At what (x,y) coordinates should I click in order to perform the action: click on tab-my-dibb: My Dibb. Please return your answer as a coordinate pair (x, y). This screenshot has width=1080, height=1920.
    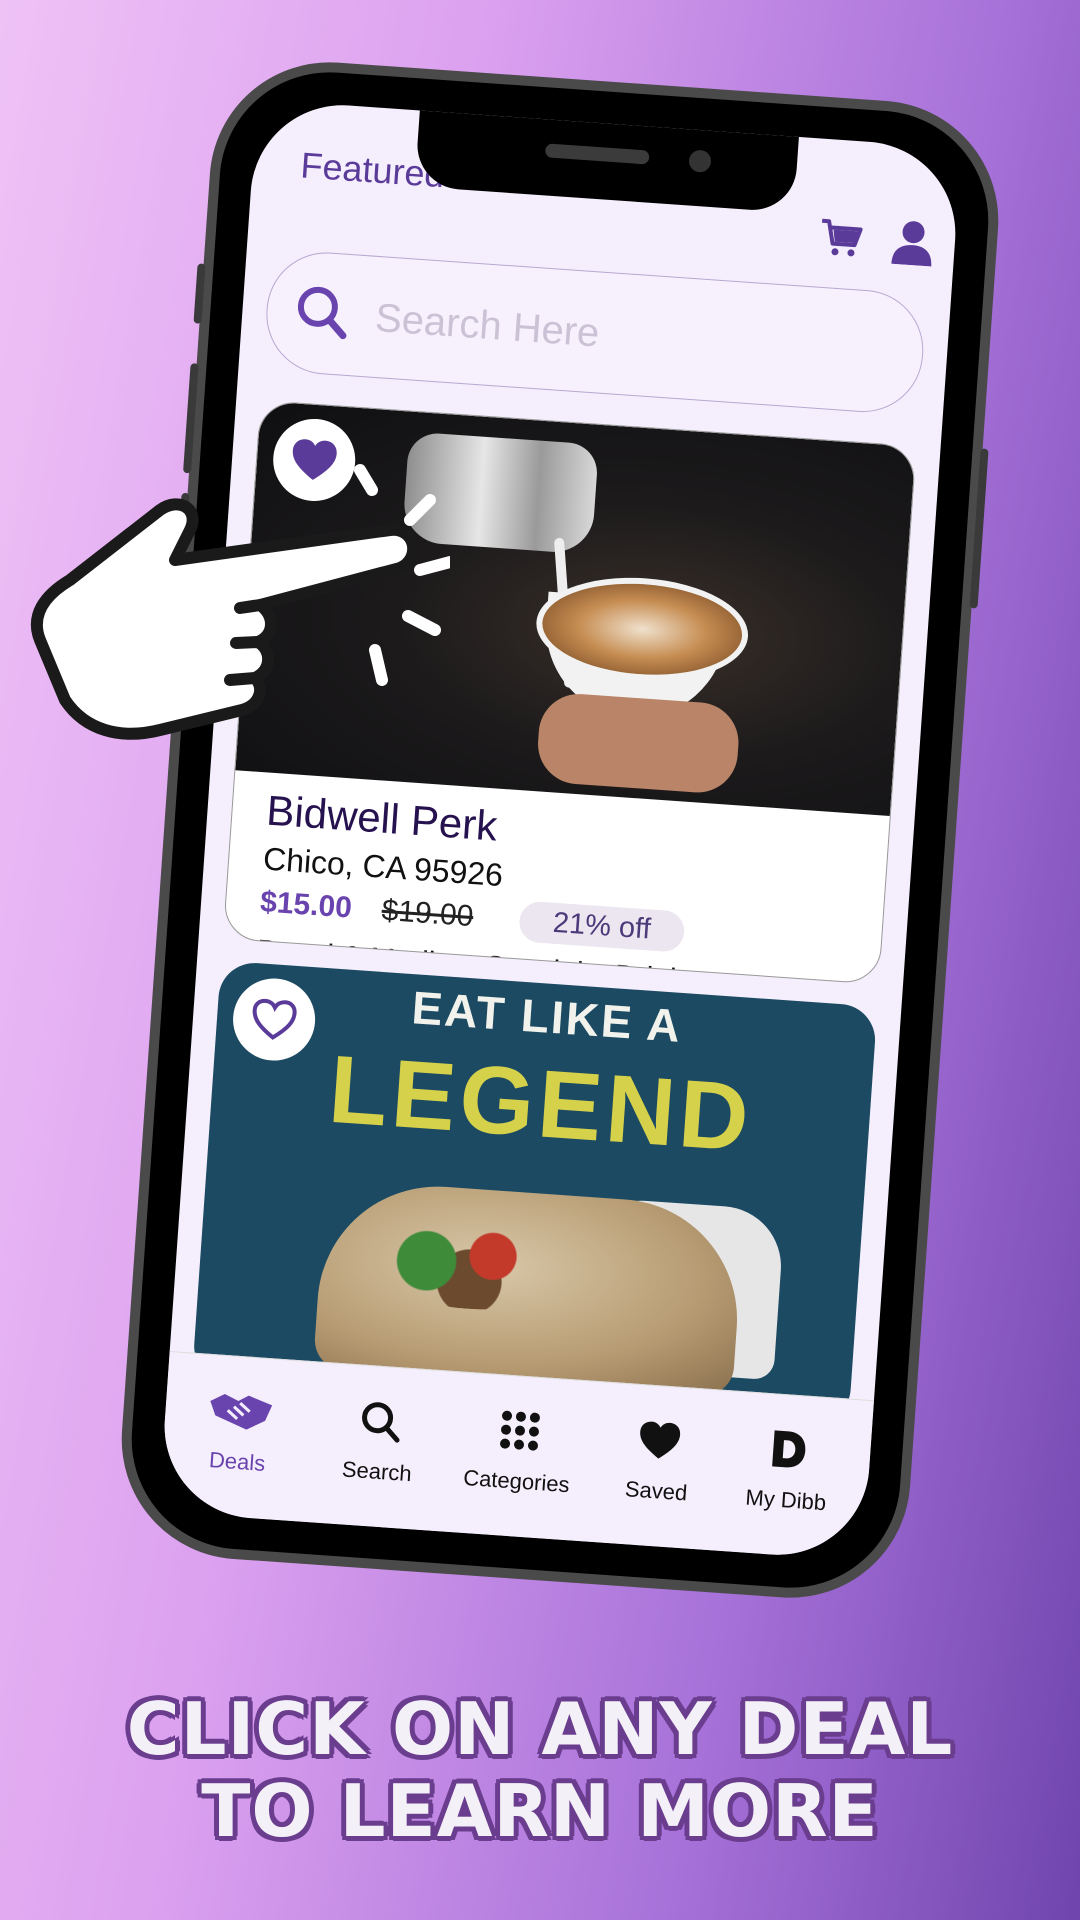
    Looking at the image, I should click on (788, 1467).